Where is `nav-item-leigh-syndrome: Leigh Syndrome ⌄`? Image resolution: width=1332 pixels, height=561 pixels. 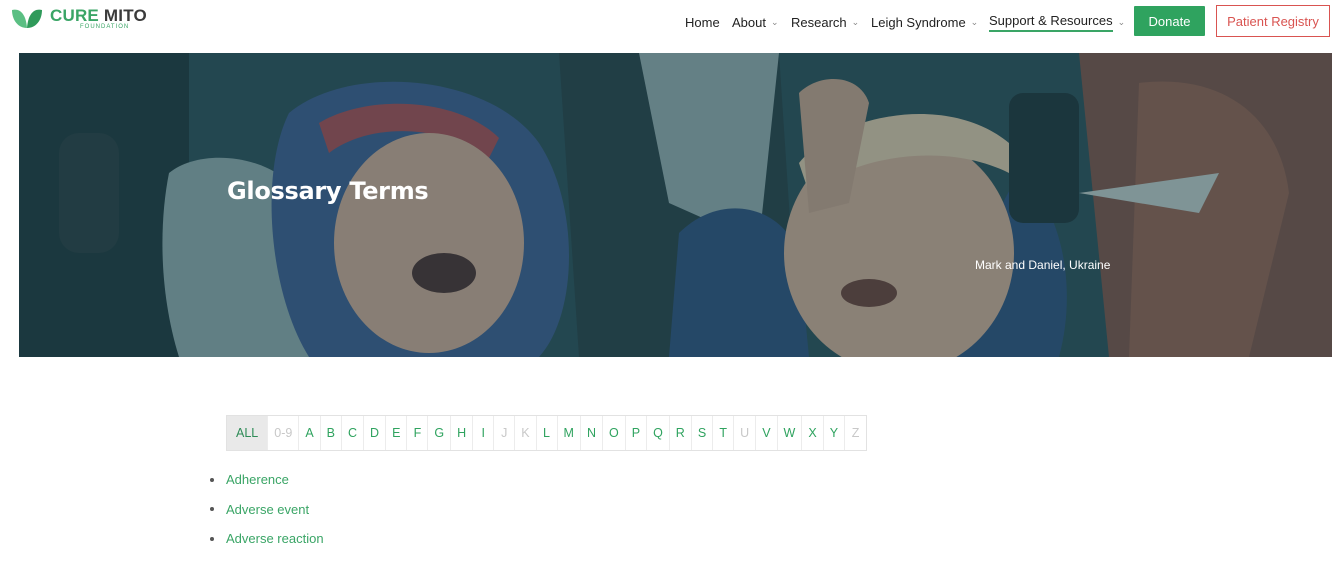
nav-item-leigh-syndrome: Leigh Syndrome ⌄ is located at coordinates (924, 22).